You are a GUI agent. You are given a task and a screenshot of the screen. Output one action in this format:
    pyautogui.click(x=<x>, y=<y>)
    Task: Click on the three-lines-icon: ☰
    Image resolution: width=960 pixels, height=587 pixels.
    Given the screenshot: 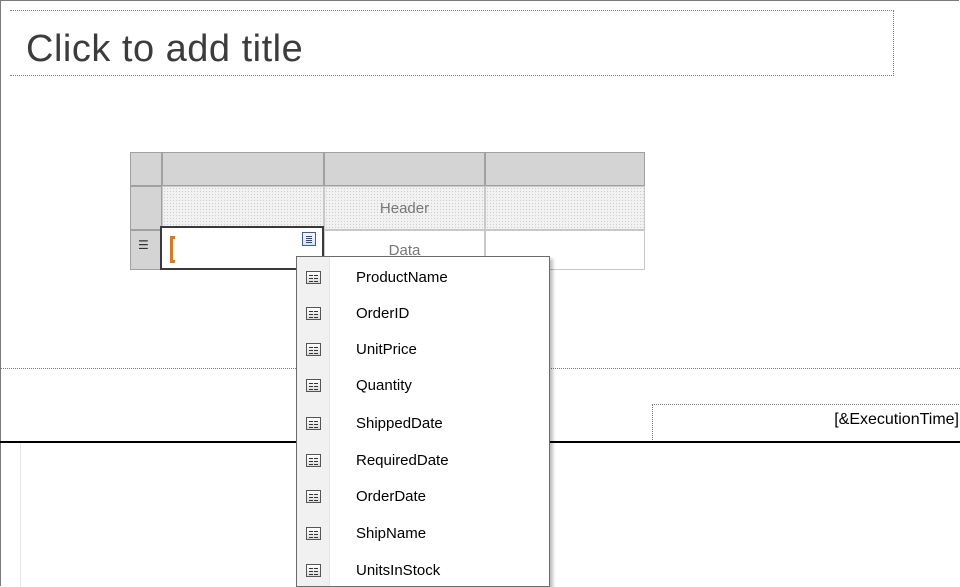 What is the action you would take?
    pyautogui.click(x=143, y=245)
    